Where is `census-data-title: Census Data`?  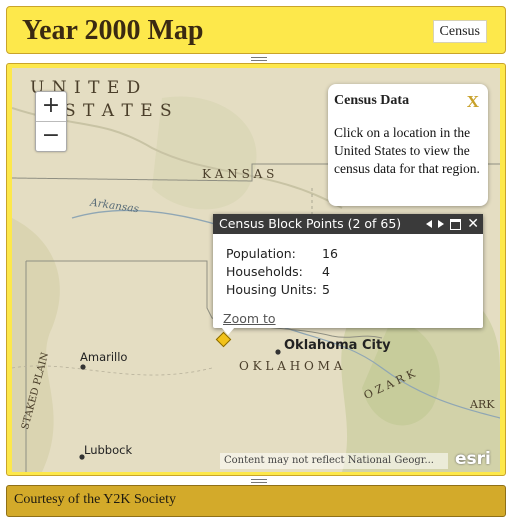
census-data-title: Census Data is located at coordinates (372, 100).